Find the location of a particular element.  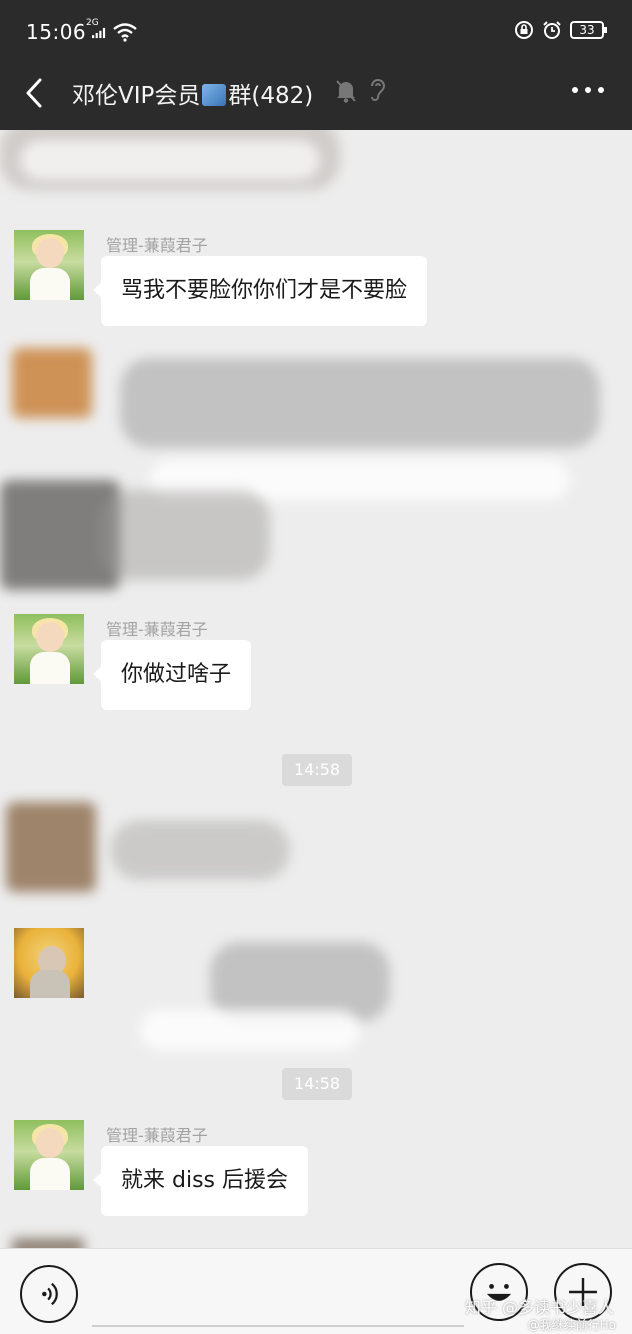

message-input is located at coordinates (278, 1326).